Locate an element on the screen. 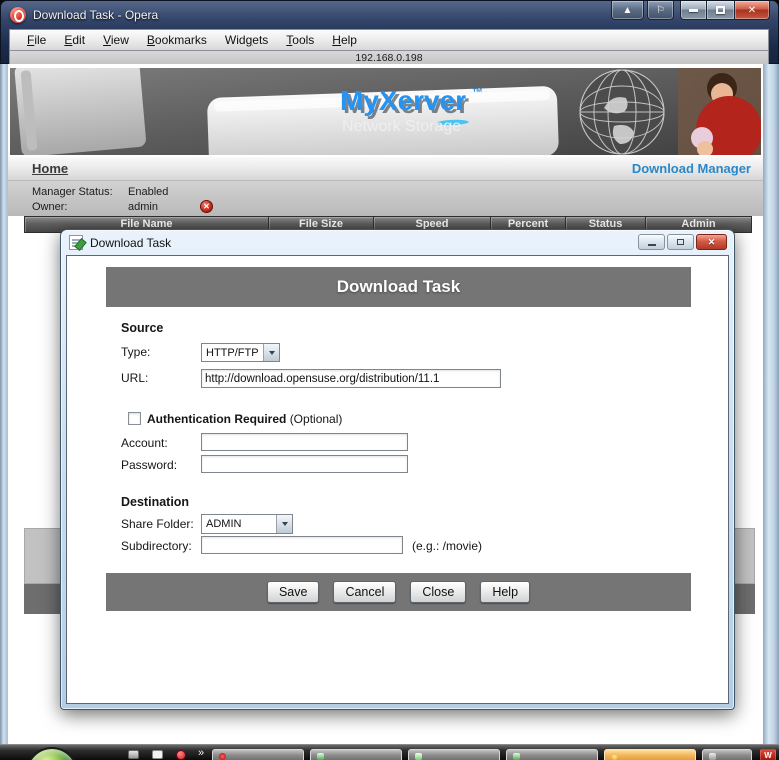 This screenshot has height=760, width=779. menu-bookmarks: Bookmarks is located at coordinates (177, 40).